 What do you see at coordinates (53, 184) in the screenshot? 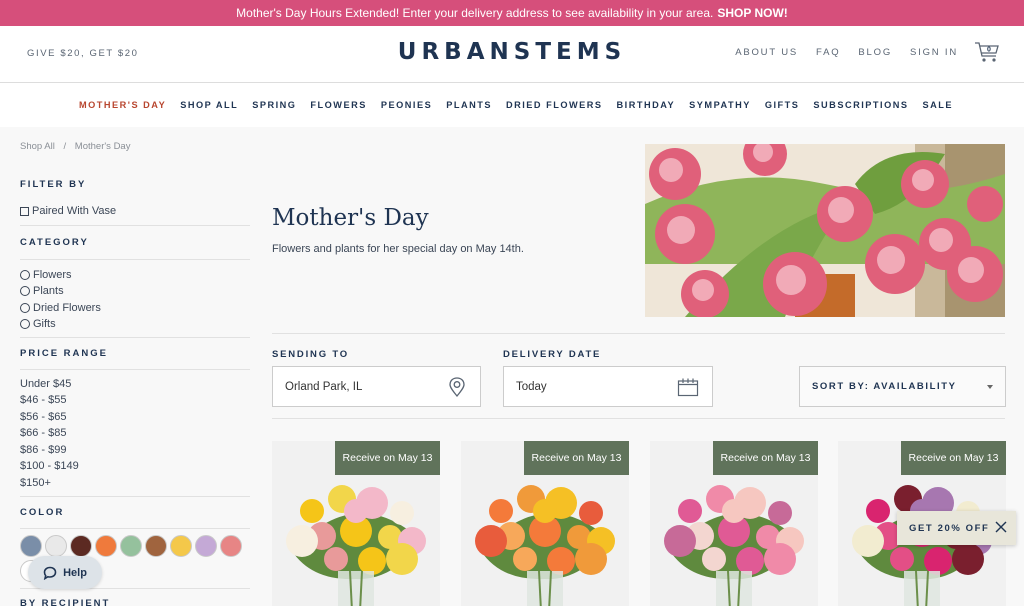
I see `filter-by-heading: FILTER BY` at bounding box center [53, 184].